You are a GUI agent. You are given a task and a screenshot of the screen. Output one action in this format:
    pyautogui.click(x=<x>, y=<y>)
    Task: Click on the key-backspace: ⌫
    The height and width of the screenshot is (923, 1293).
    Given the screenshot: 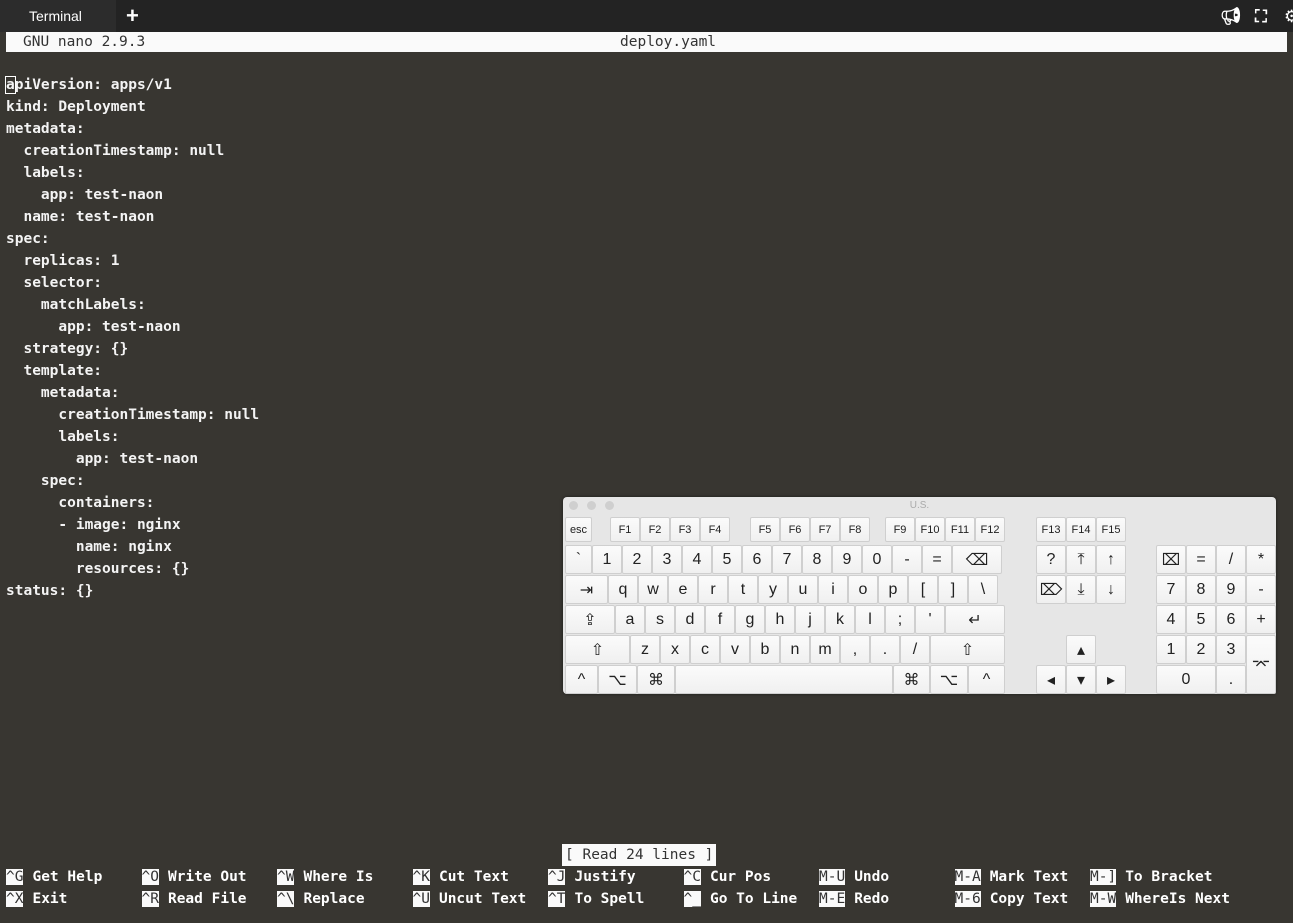 What is the action you would take?
    pyautogui.click(x=977, y=559)
    